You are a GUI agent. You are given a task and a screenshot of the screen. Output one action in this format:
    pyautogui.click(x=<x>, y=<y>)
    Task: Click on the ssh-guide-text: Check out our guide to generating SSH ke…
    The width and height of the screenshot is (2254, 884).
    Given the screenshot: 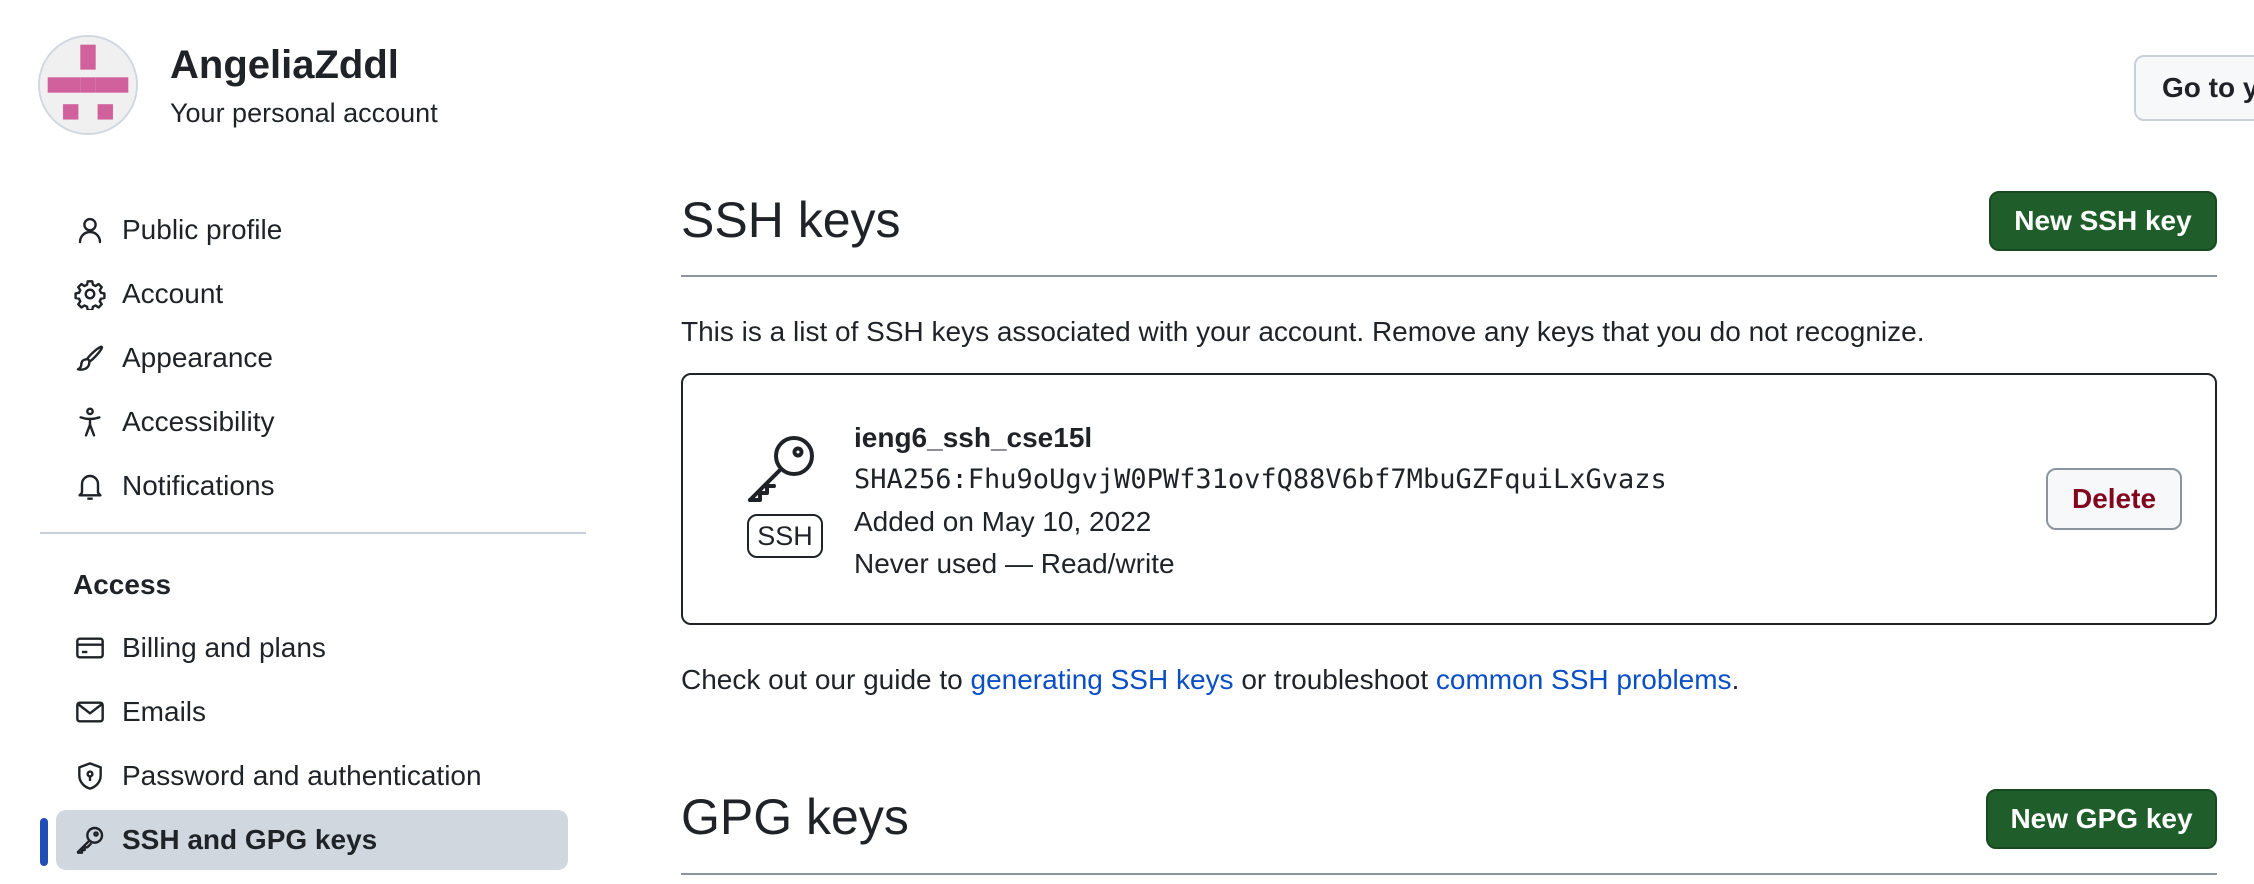 What is the action you would take?
    pyautogui.click(x=1210, y=680)
    